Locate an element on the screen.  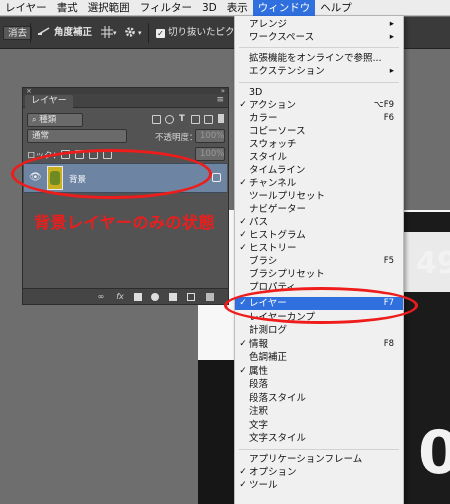
menu-filter: フィルター is located at coordinates (166, 8).